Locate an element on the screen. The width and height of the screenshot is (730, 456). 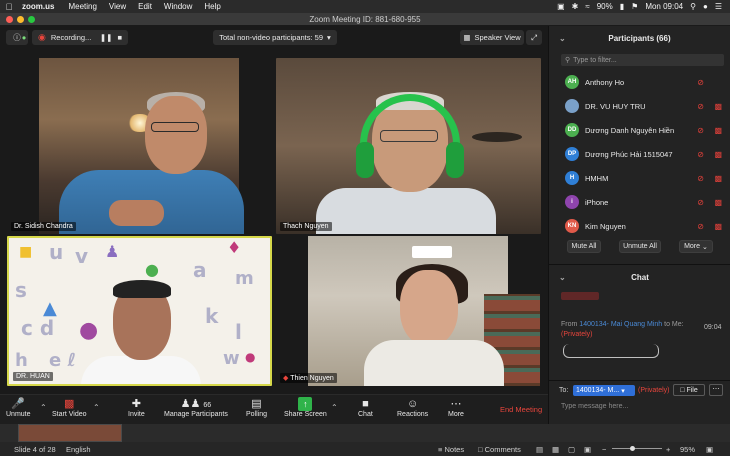
polling-button: ▤ Polling is located at coordinates (256, 407).